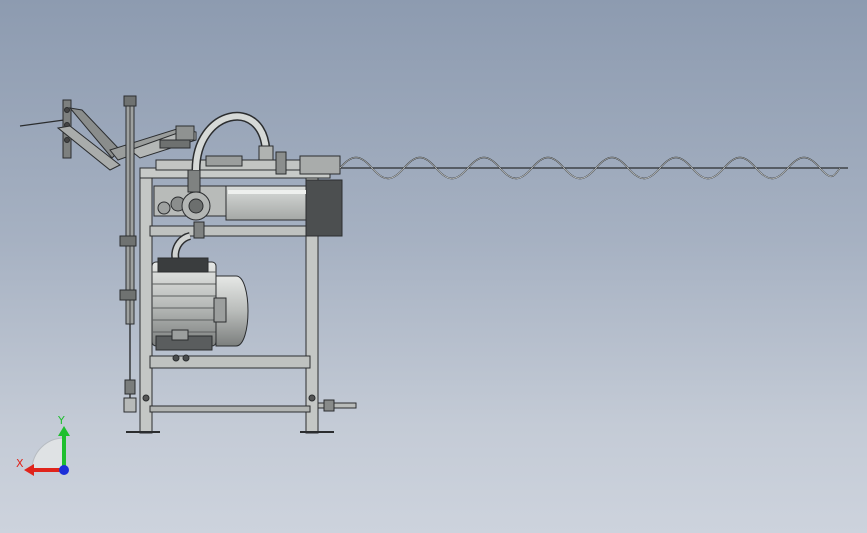 This screenshot has height=533, width=867. I want to click on axis-y-label: Y, so click(61, 420).